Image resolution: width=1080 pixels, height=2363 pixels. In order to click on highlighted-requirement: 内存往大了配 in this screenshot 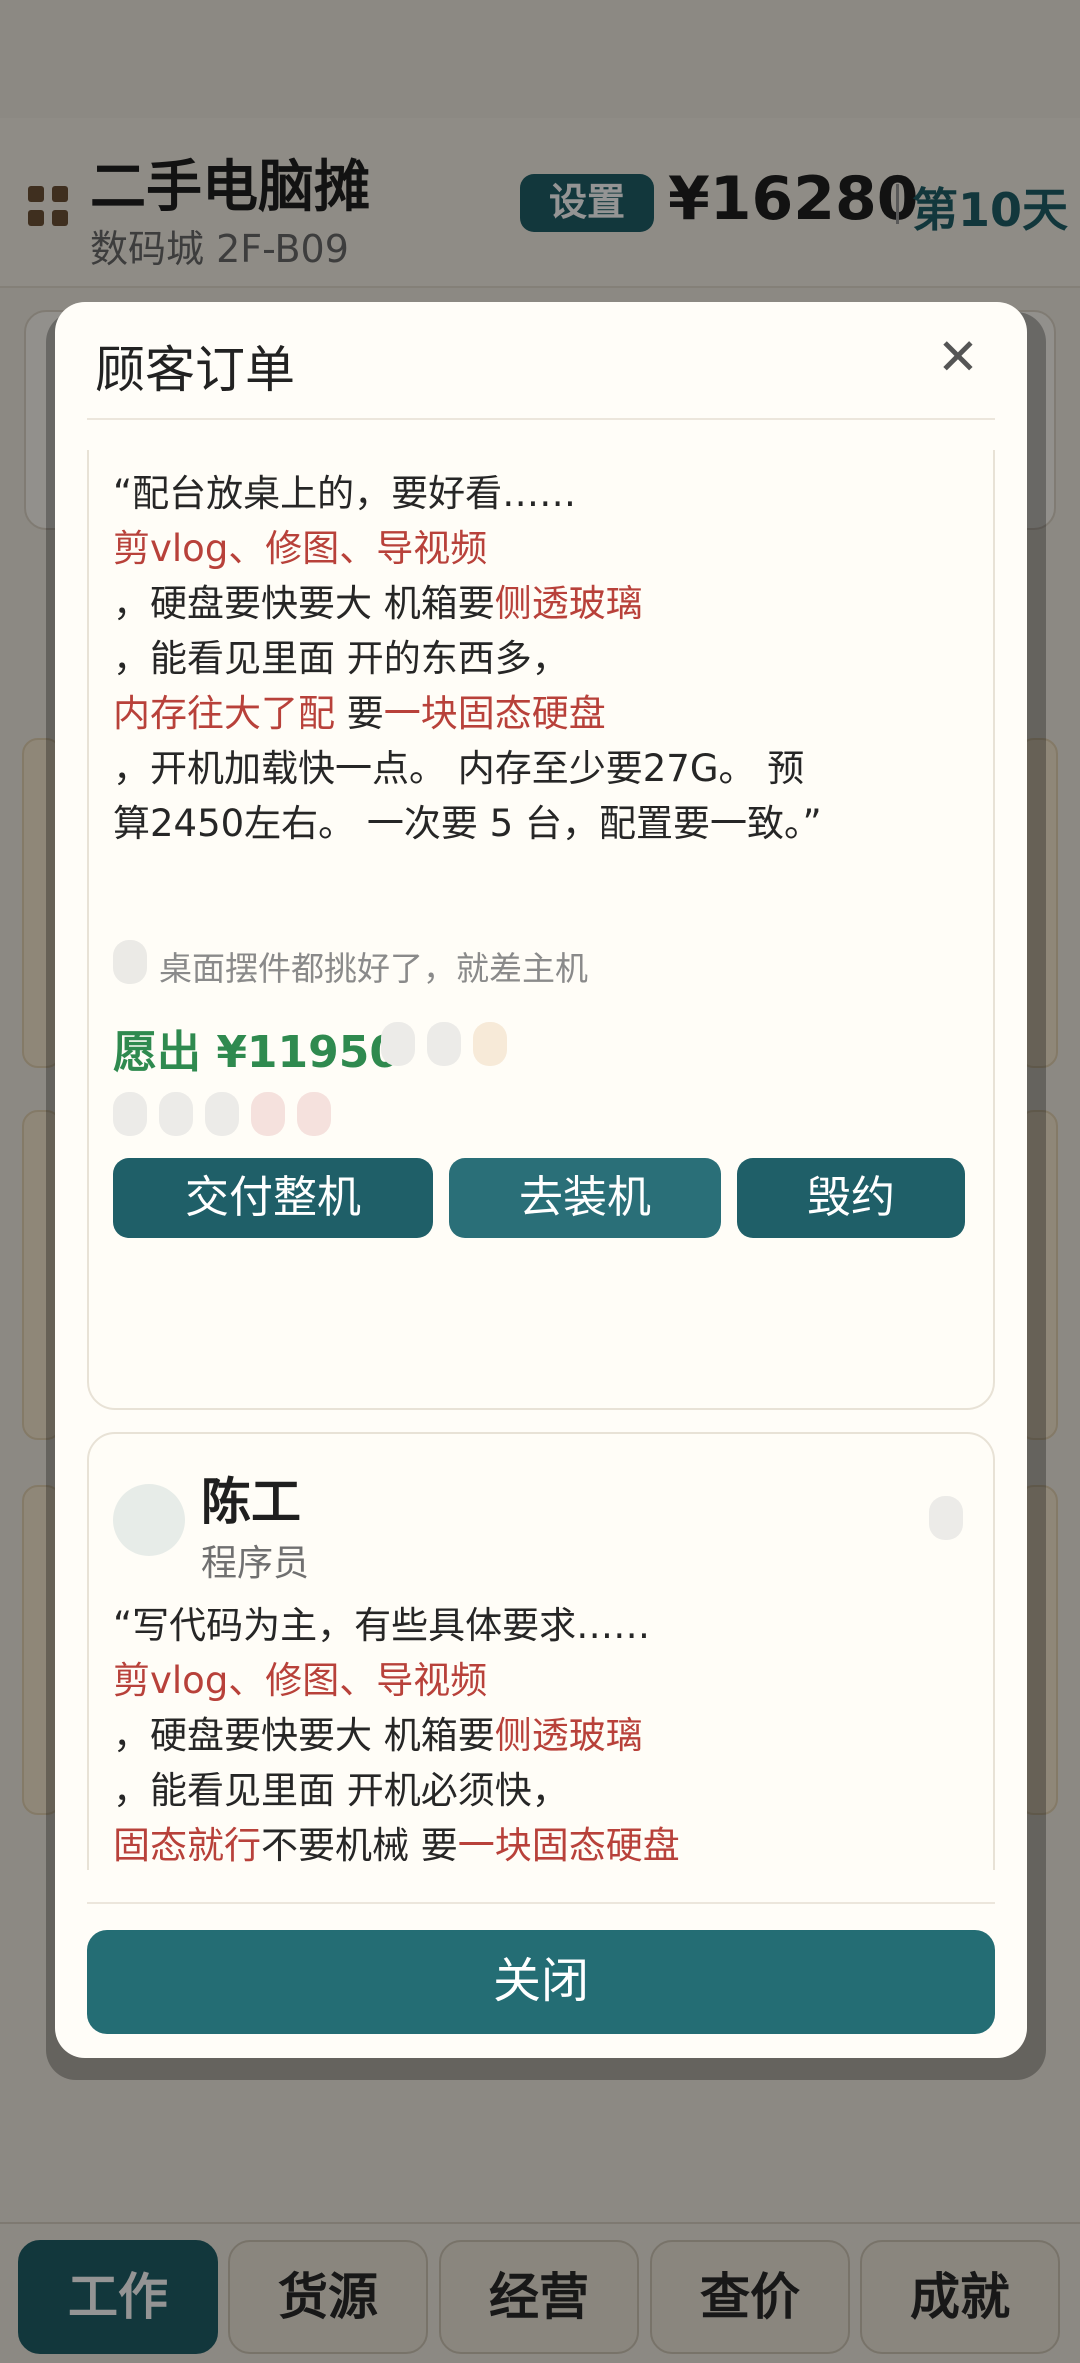, I will do `click(224, 713)`.